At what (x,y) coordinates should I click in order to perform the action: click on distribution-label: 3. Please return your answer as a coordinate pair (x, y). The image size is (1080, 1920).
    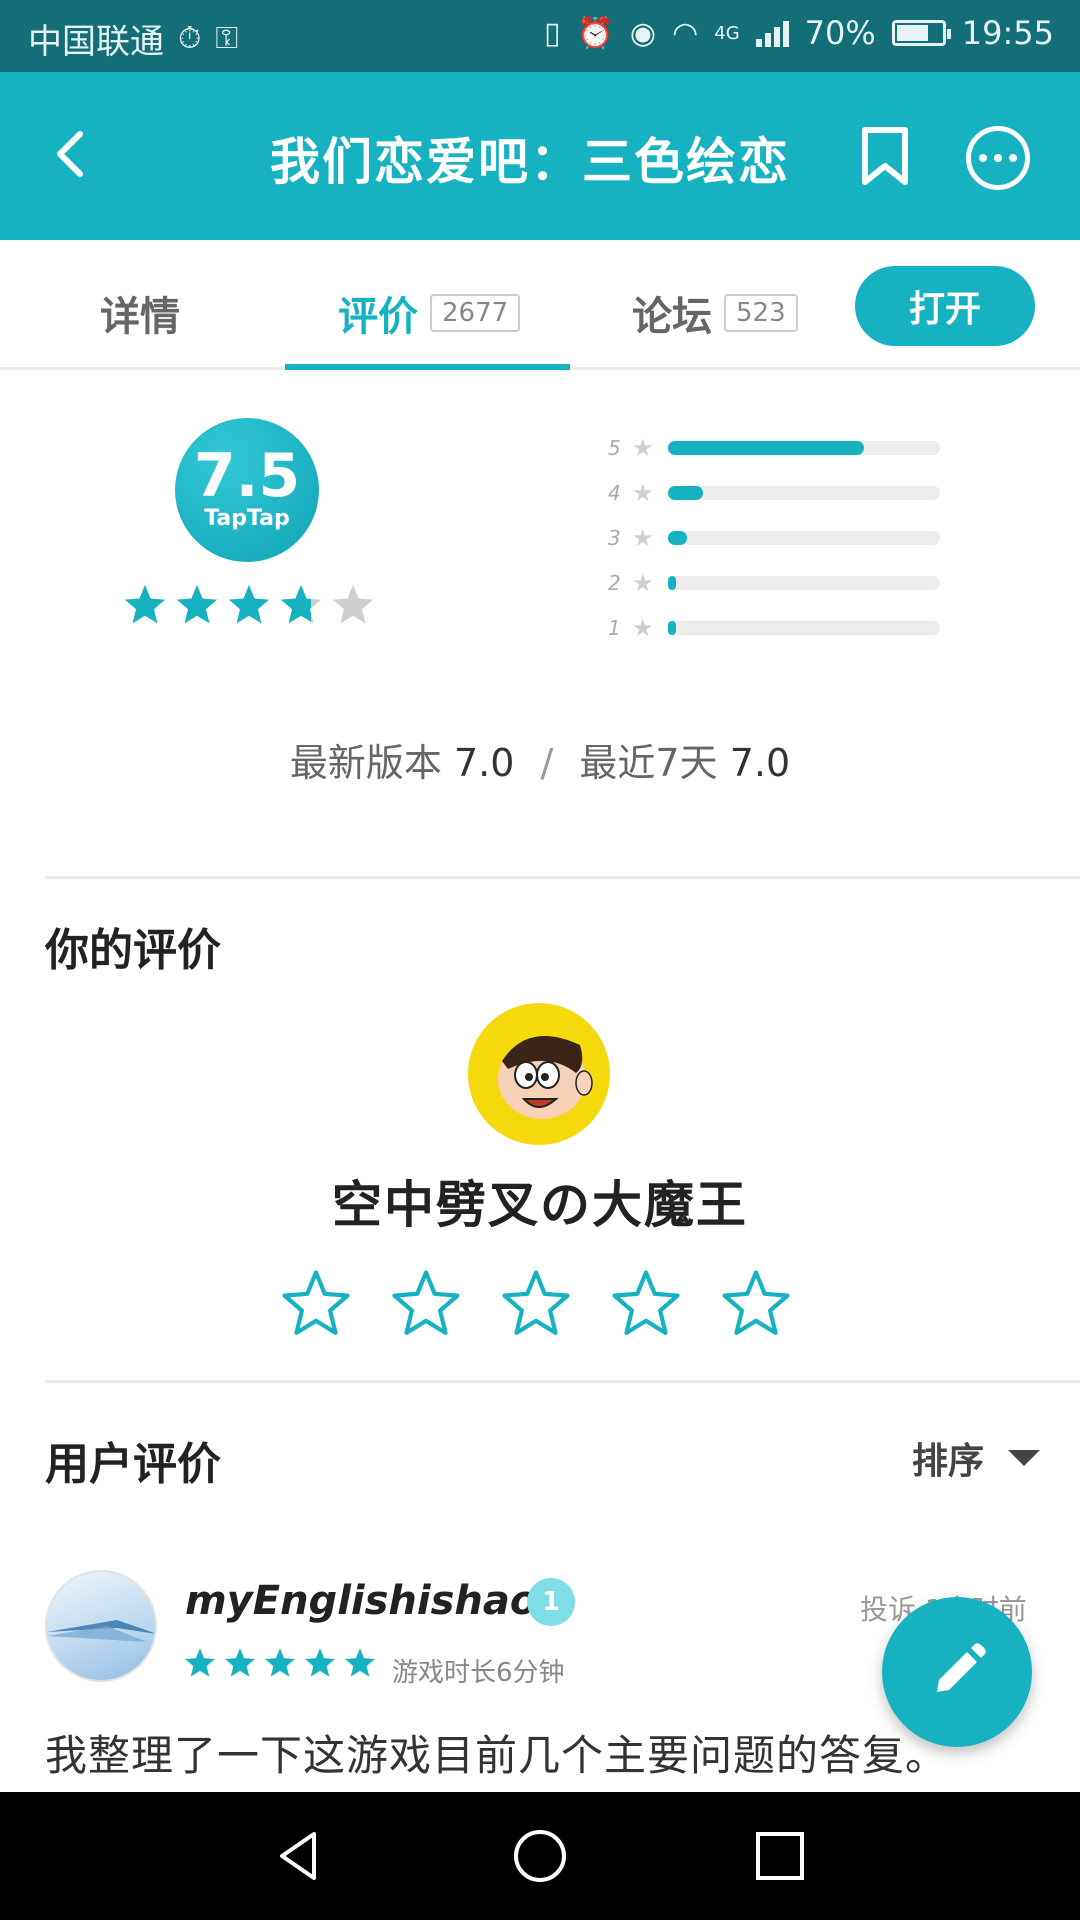
    Looking at the image, I should click on (614, 537).